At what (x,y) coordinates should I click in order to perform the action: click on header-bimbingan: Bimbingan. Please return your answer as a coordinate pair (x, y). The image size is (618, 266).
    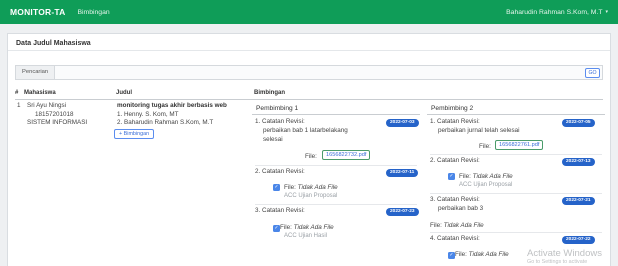
    Looking at the image, I should click on (269, 93).